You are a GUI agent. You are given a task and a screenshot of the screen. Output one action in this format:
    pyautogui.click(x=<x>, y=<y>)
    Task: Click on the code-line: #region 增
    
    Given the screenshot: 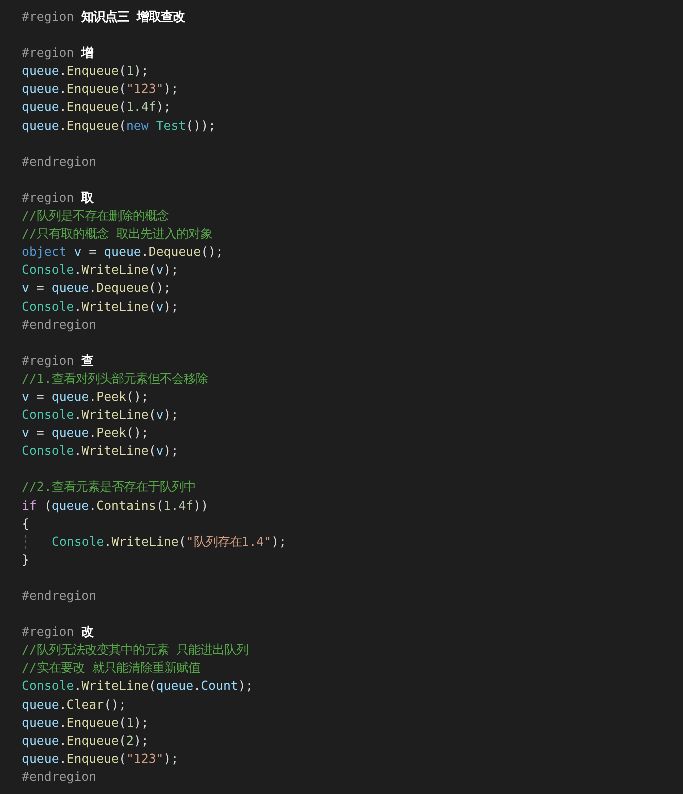 What is the action you would take?
    pyautogui.click(x=58, y=53)
    